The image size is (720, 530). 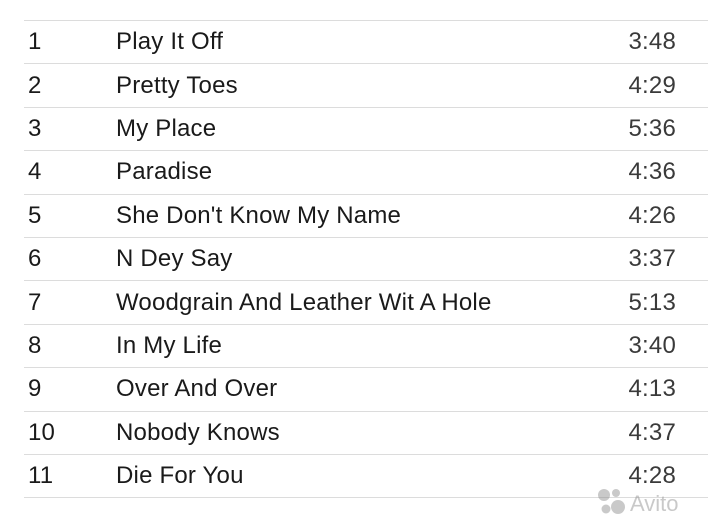 I want to click on track-row: 7 Woodgrain And Leather Wit A Hole 5:13, so click(x=366, y=303).